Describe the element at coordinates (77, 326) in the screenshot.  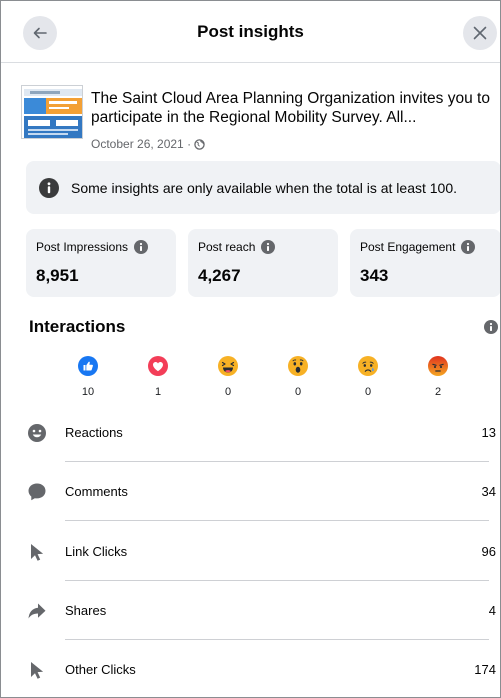
I see `interactions-title: Interactions` at that location.